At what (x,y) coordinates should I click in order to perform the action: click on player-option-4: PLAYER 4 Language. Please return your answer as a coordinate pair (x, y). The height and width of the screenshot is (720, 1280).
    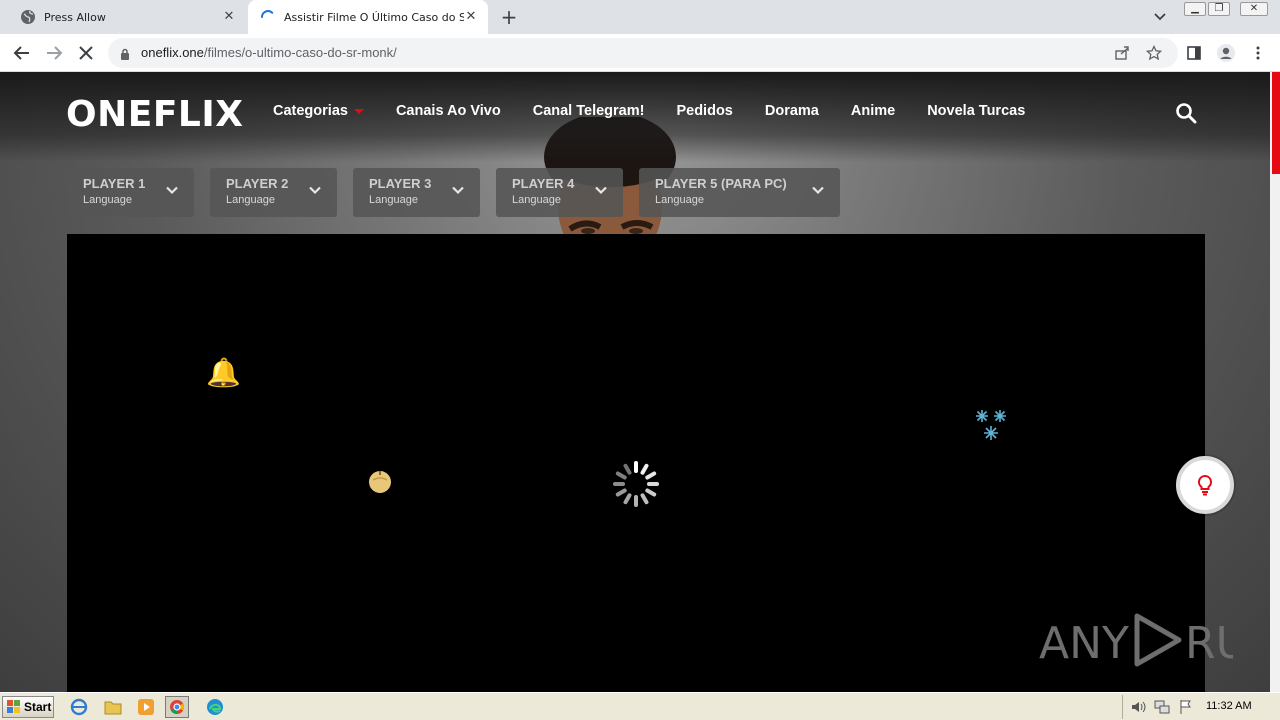
    Looking at the image, I should click on (559, 192).